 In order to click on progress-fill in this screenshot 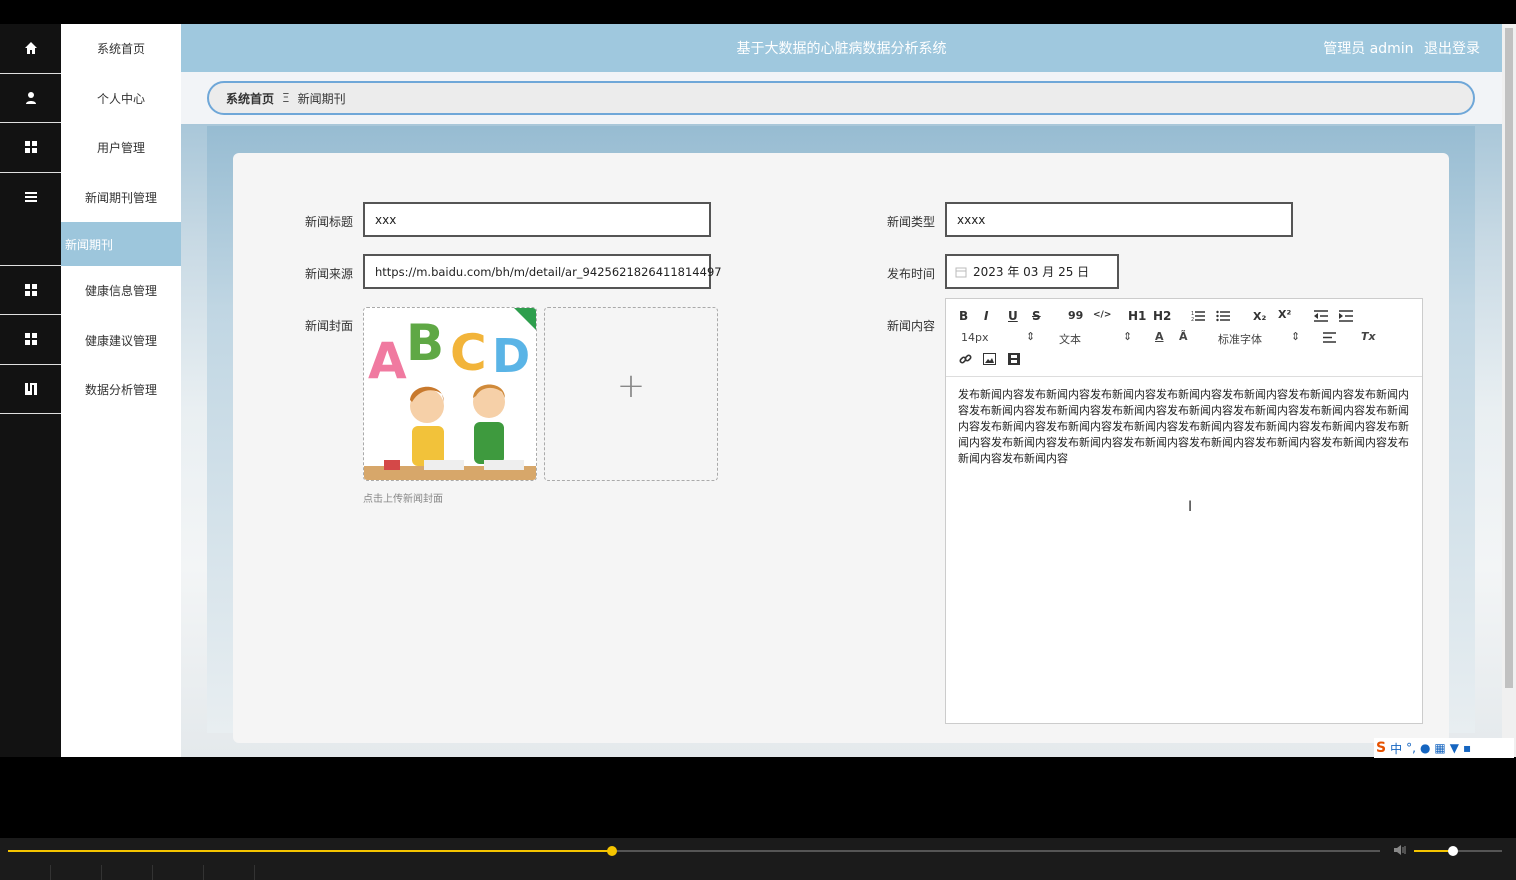, I will do `click(310, 851)`.